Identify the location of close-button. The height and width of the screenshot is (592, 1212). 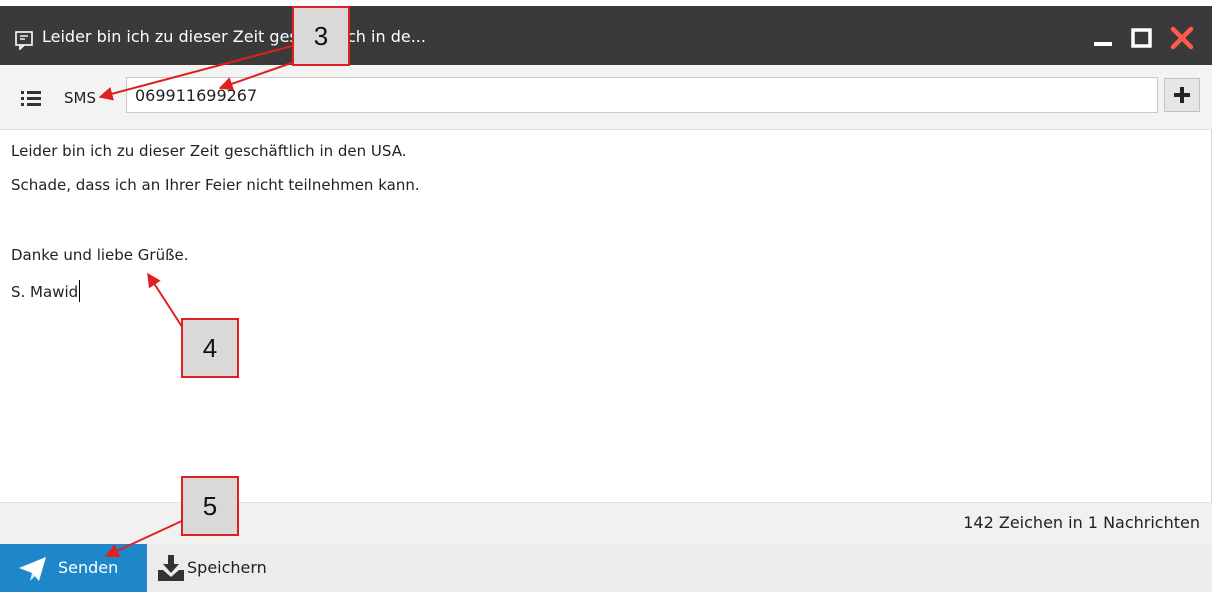
(1182, 38).